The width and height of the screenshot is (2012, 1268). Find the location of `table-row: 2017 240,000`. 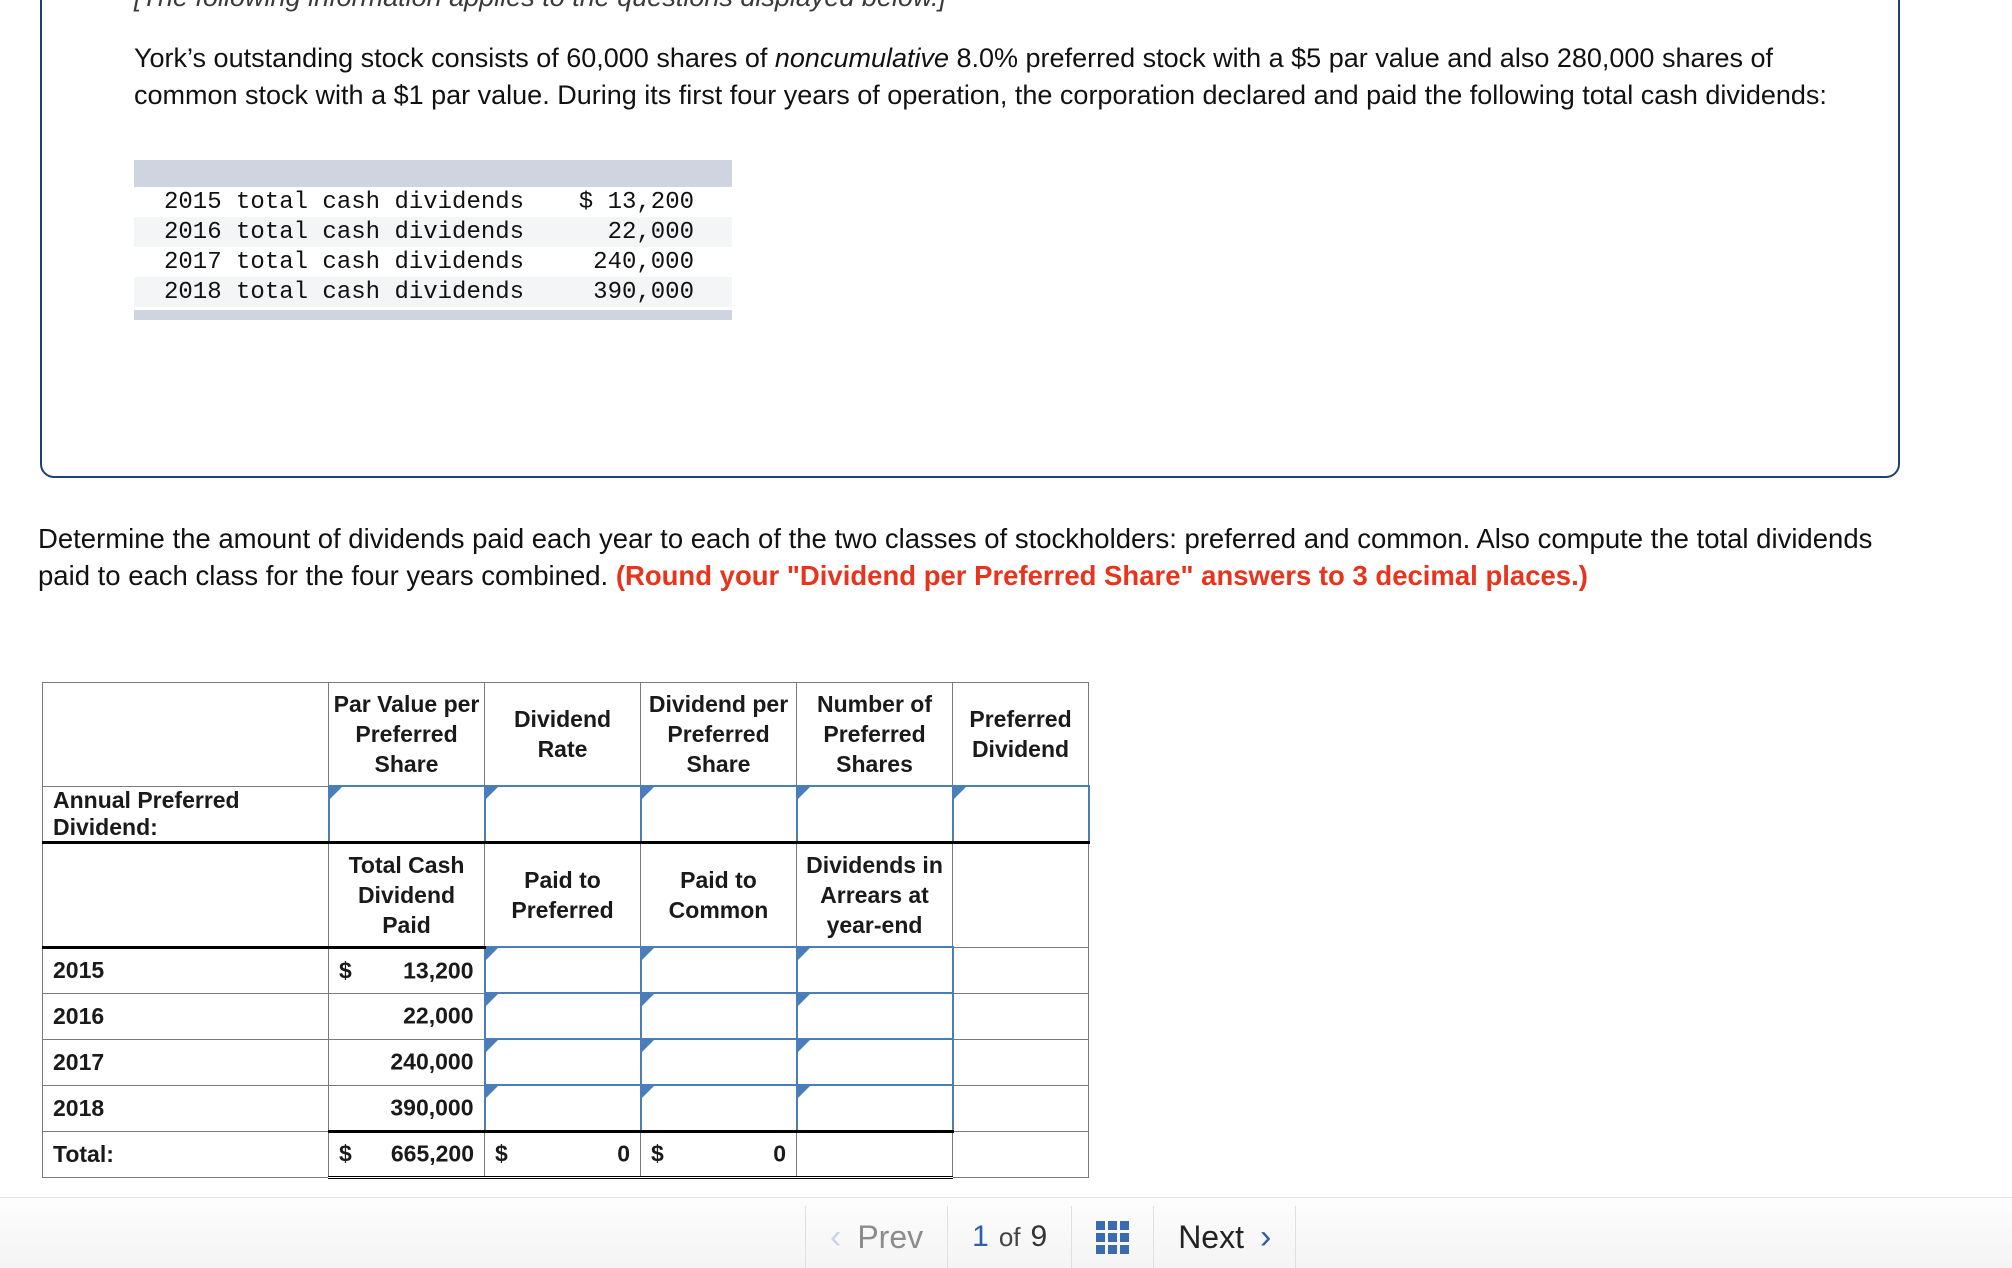

table-row: 2017 240,000 is located at coordinates (565, 1062).